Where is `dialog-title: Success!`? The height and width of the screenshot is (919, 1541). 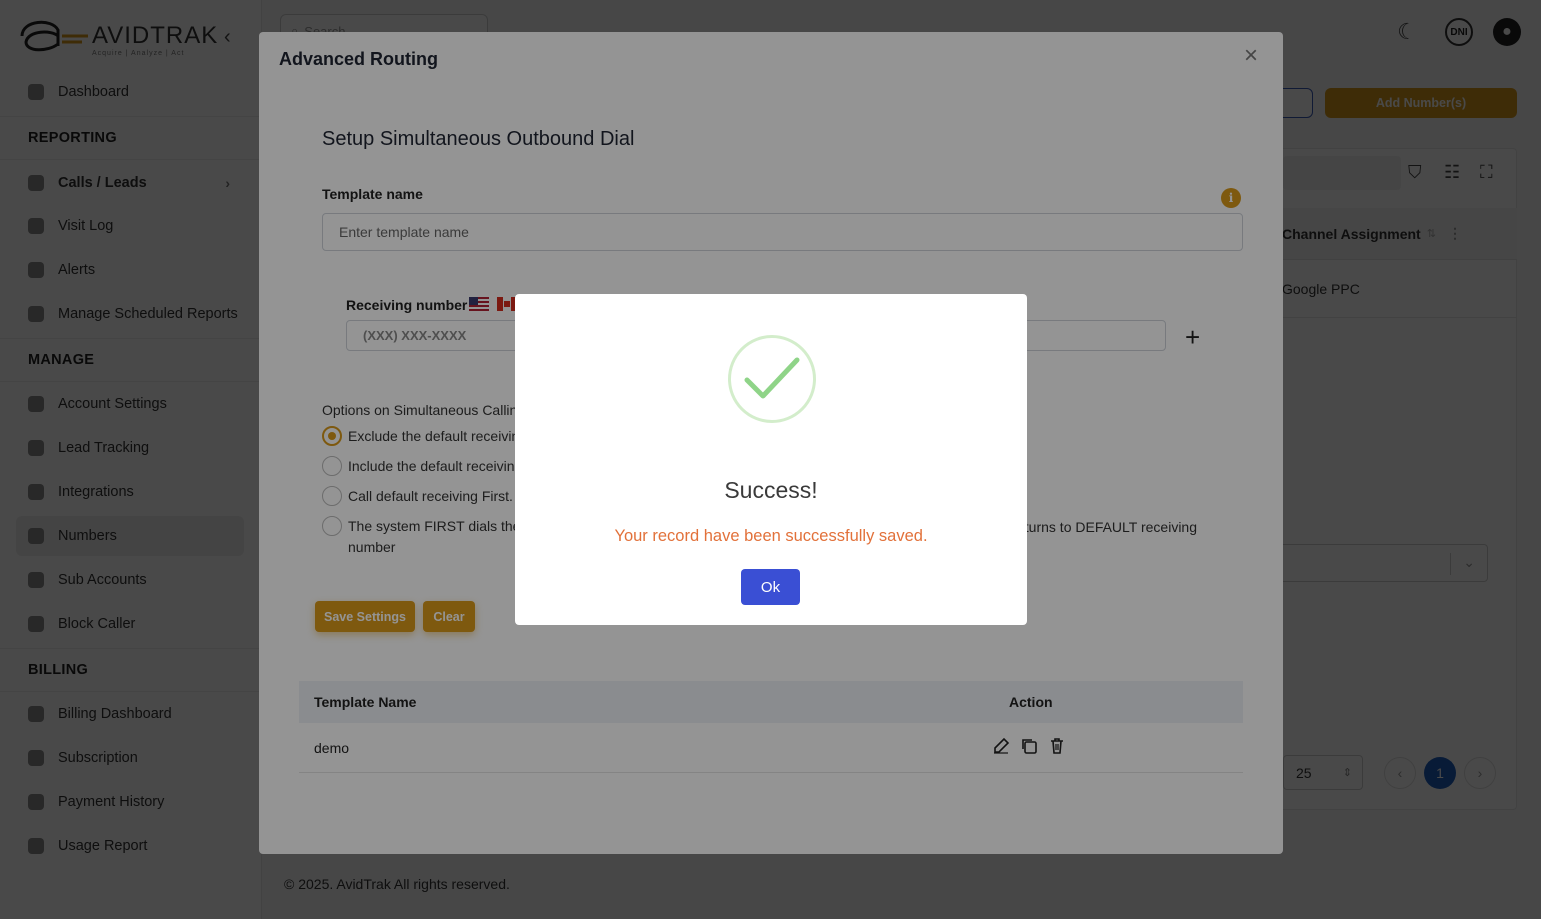
dialog-title: Success! is located at coordinates (771, 490).